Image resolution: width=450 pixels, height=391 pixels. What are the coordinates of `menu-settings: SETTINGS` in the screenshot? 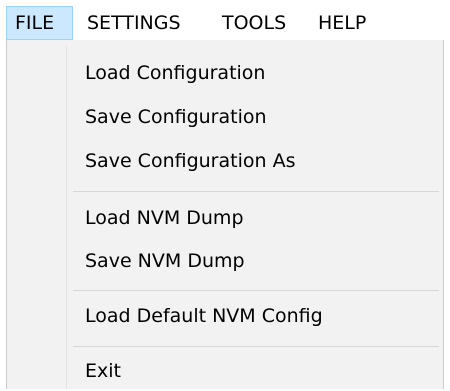 It's located at (134, 23).